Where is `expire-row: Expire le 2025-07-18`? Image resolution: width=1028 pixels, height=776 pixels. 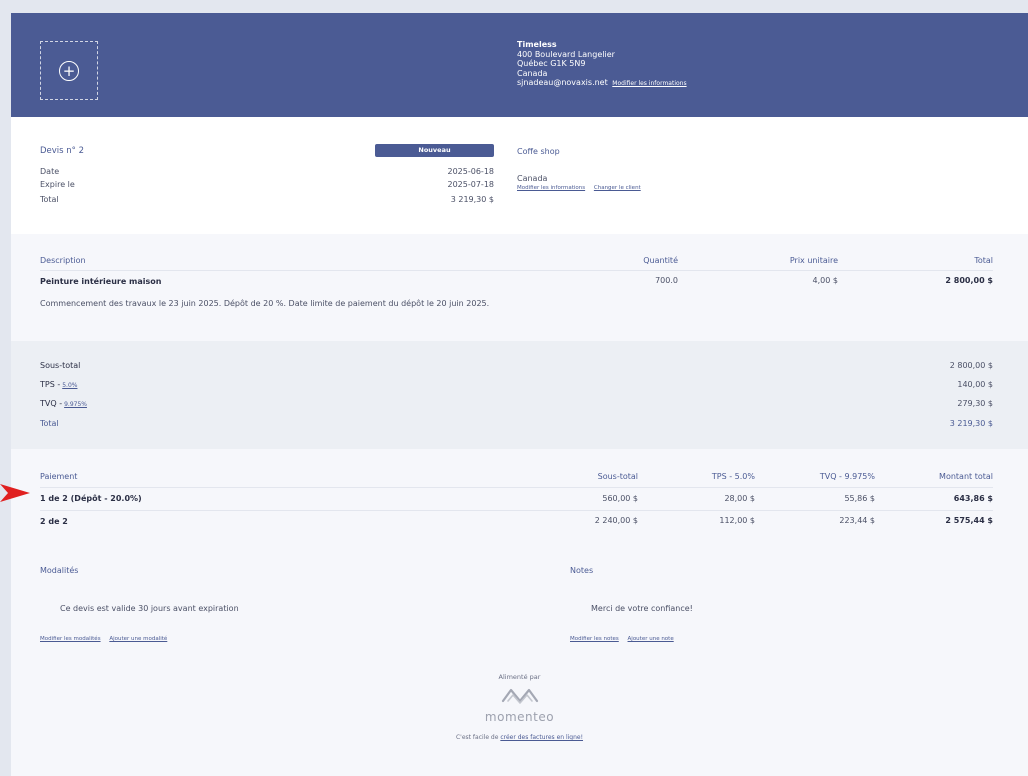 expire-row: Expire le 2025-07-18 is located at coordinates (267, 184).